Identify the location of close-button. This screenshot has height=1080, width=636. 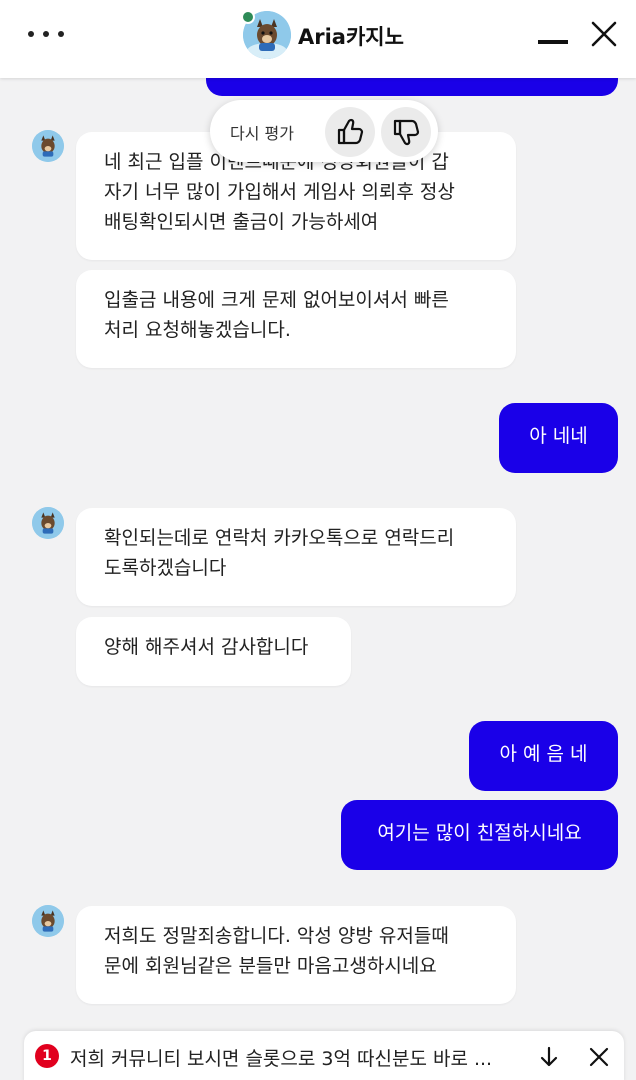
(604, 34).